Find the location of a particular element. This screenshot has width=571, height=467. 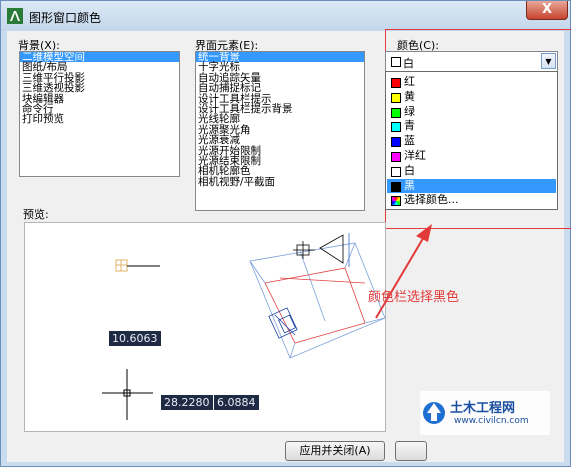

watermark: 土木工程网 www.civilcn.com is located at coordinates (485, 413).